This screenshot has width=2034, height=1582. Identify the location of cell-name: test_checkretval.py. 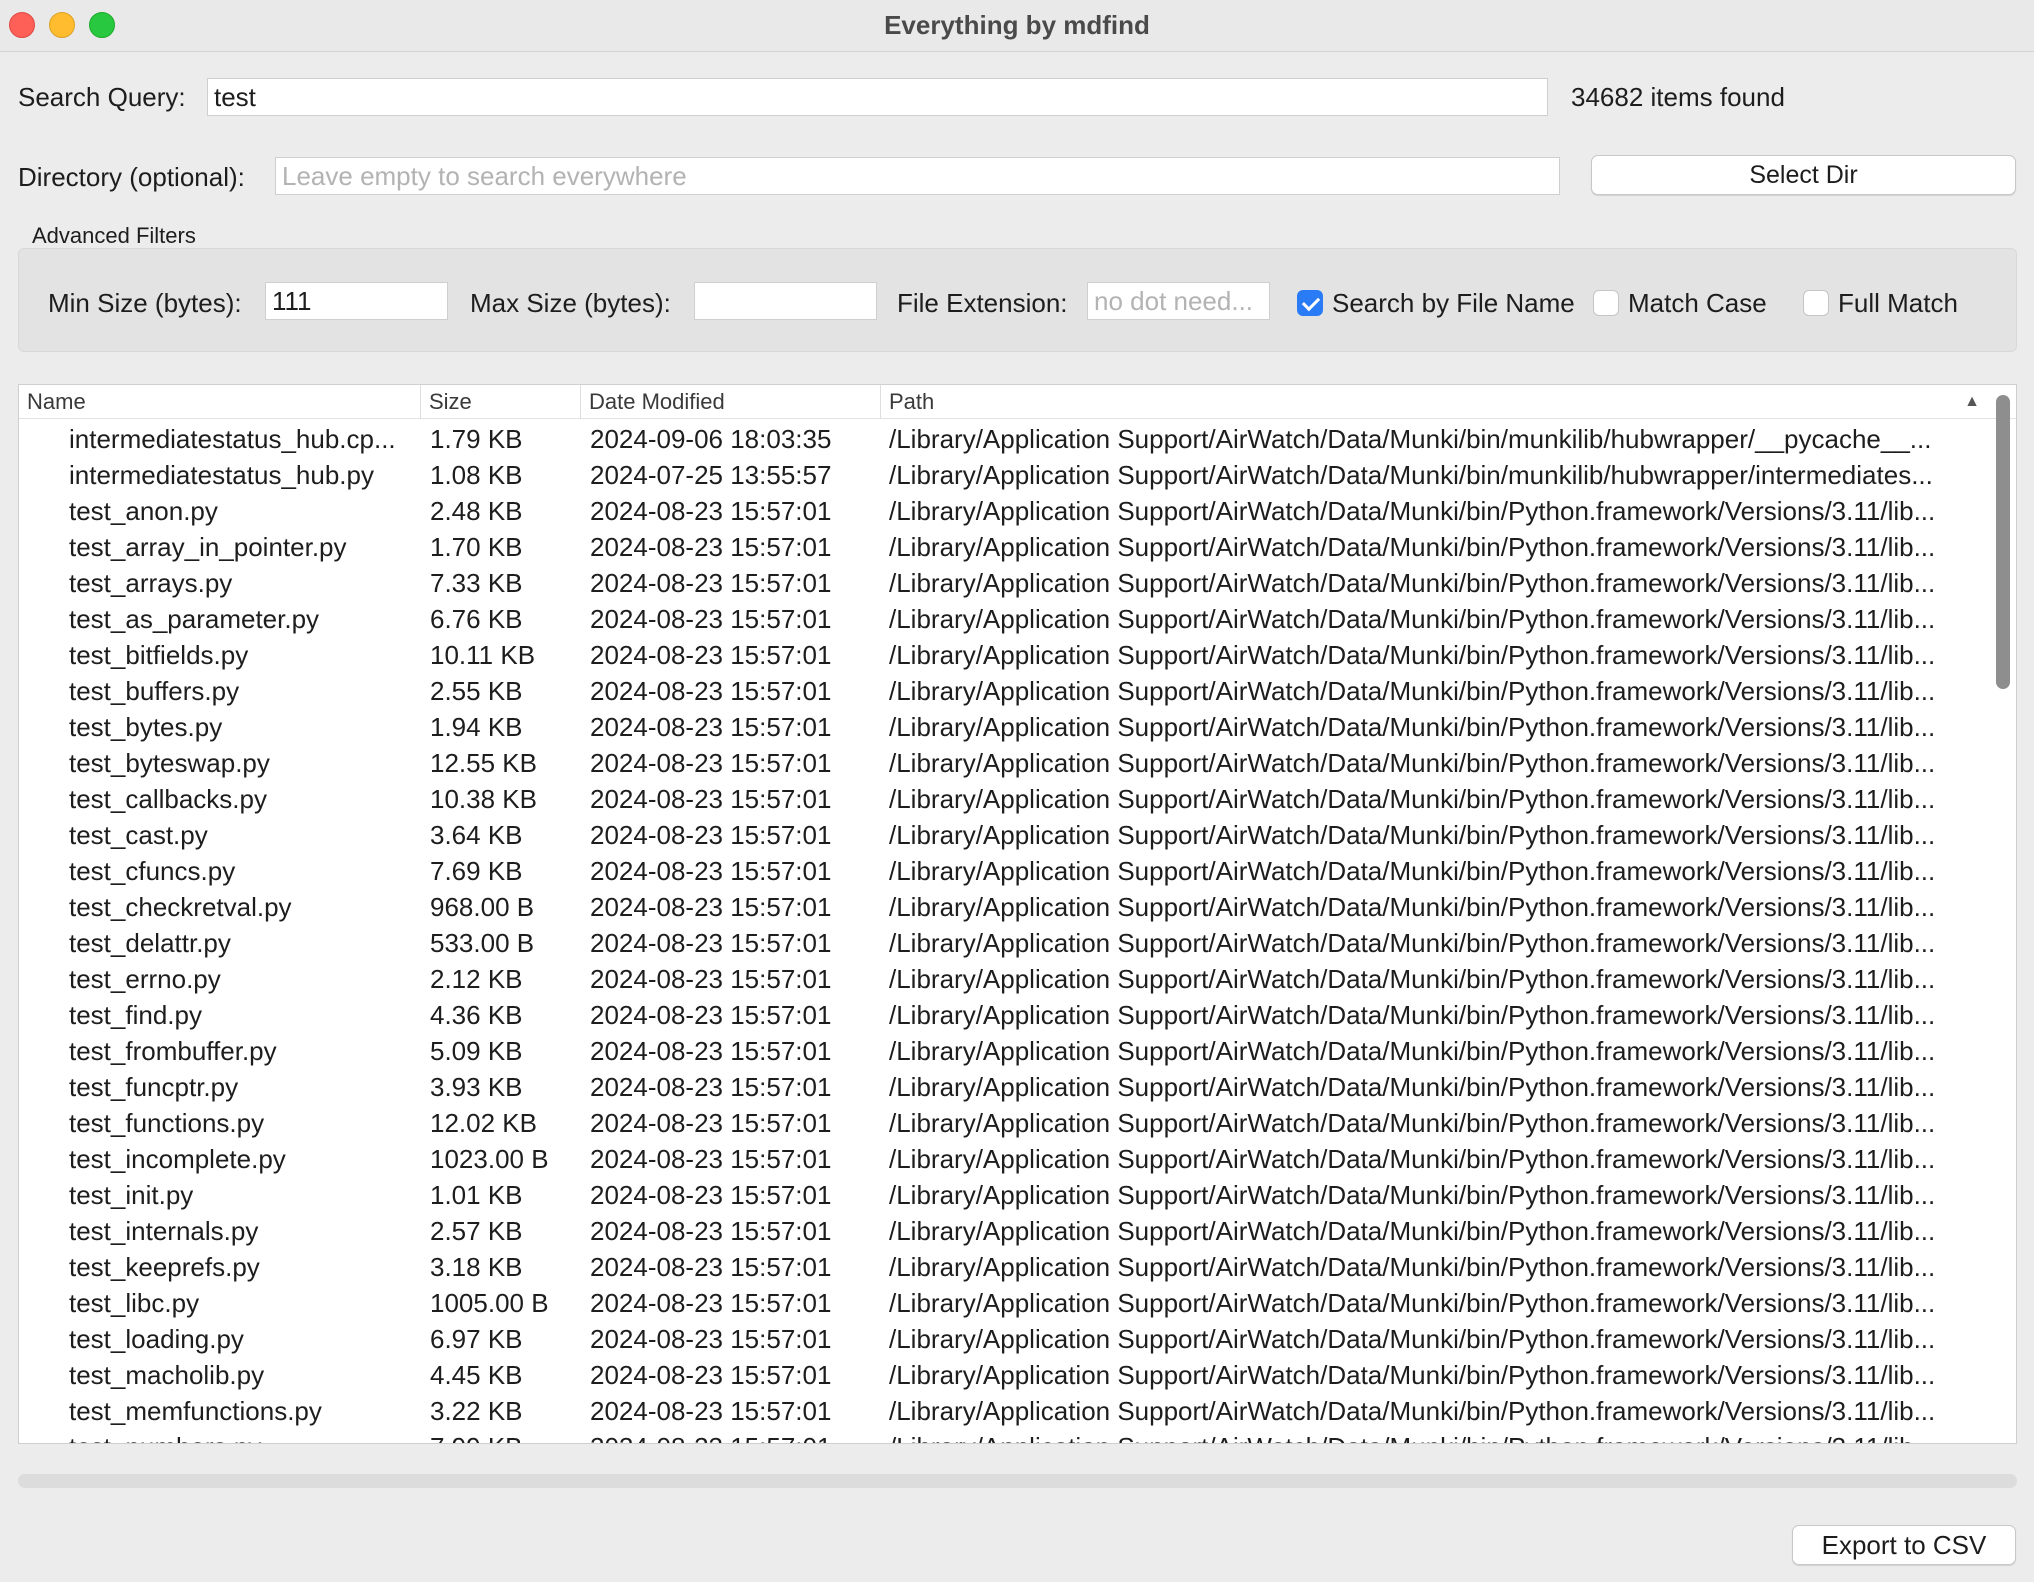
(180, 907).